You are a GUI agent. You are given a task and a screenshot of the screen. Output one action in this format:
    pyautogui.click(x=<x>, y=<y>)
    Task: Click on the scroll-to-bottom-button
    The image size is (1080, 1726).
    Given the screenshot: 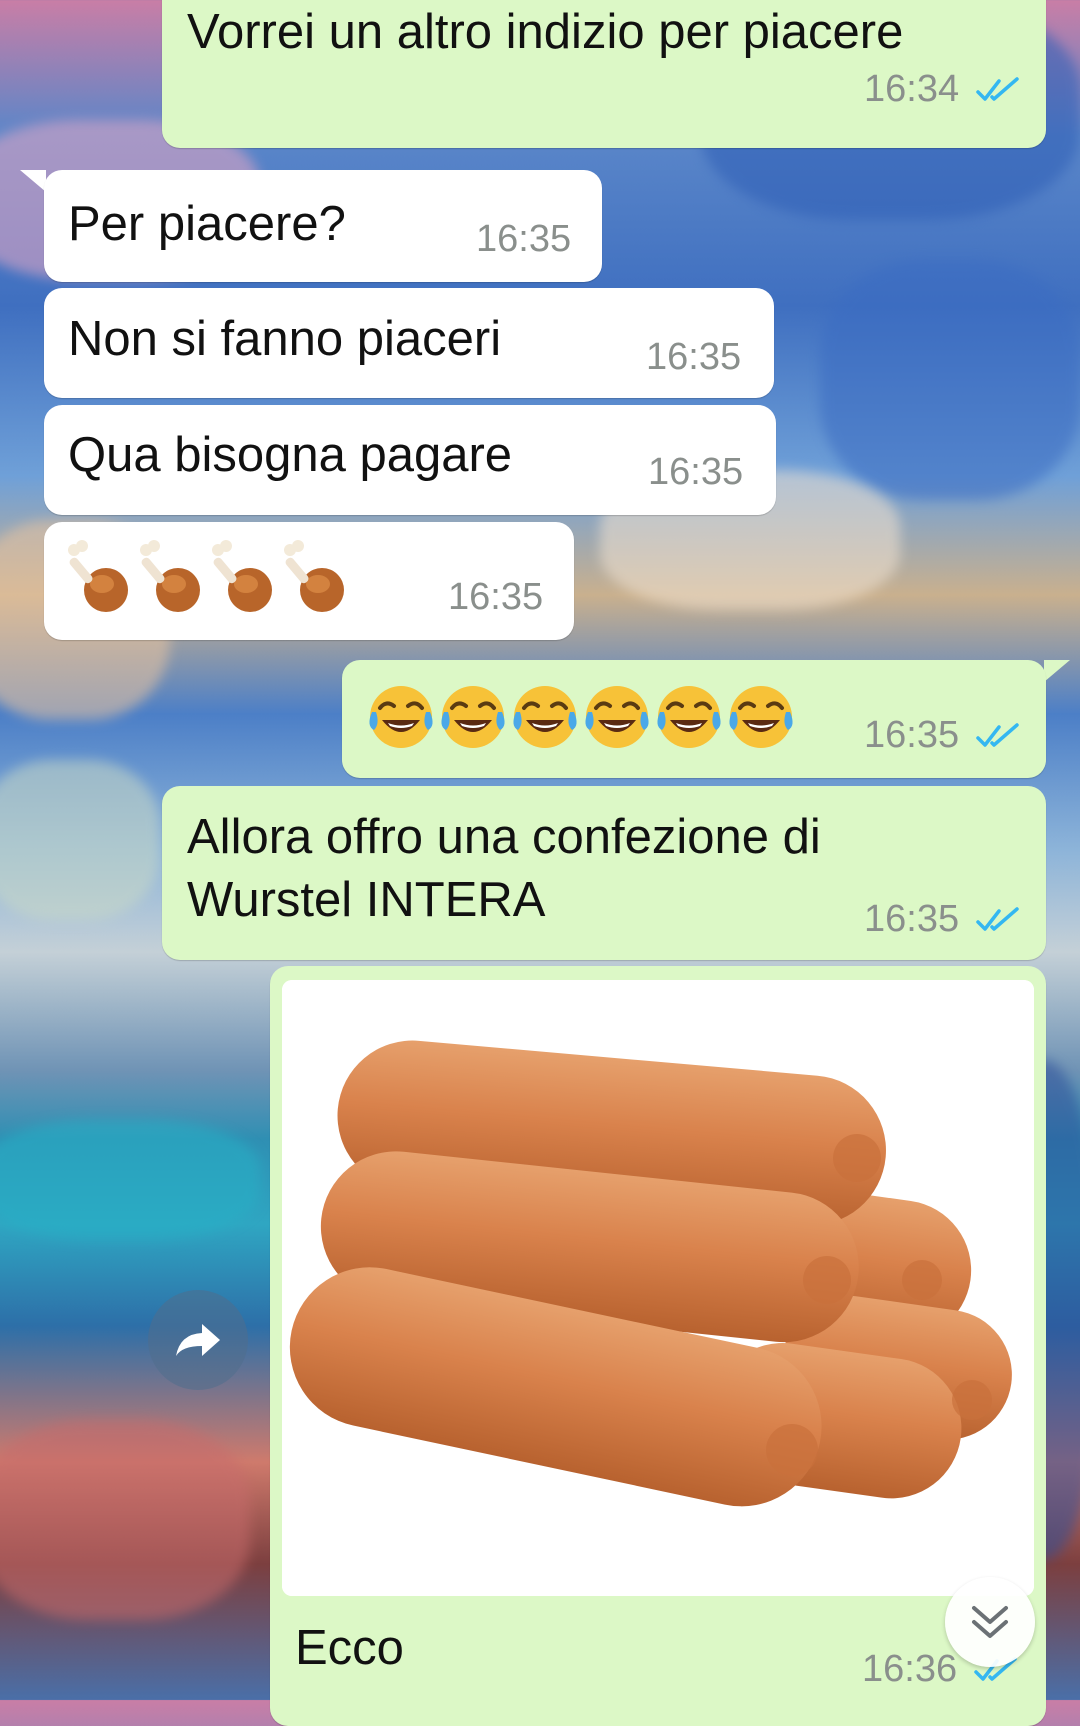 What is the action you would take?
    pyautogui.click(x=990, y=1622)
    